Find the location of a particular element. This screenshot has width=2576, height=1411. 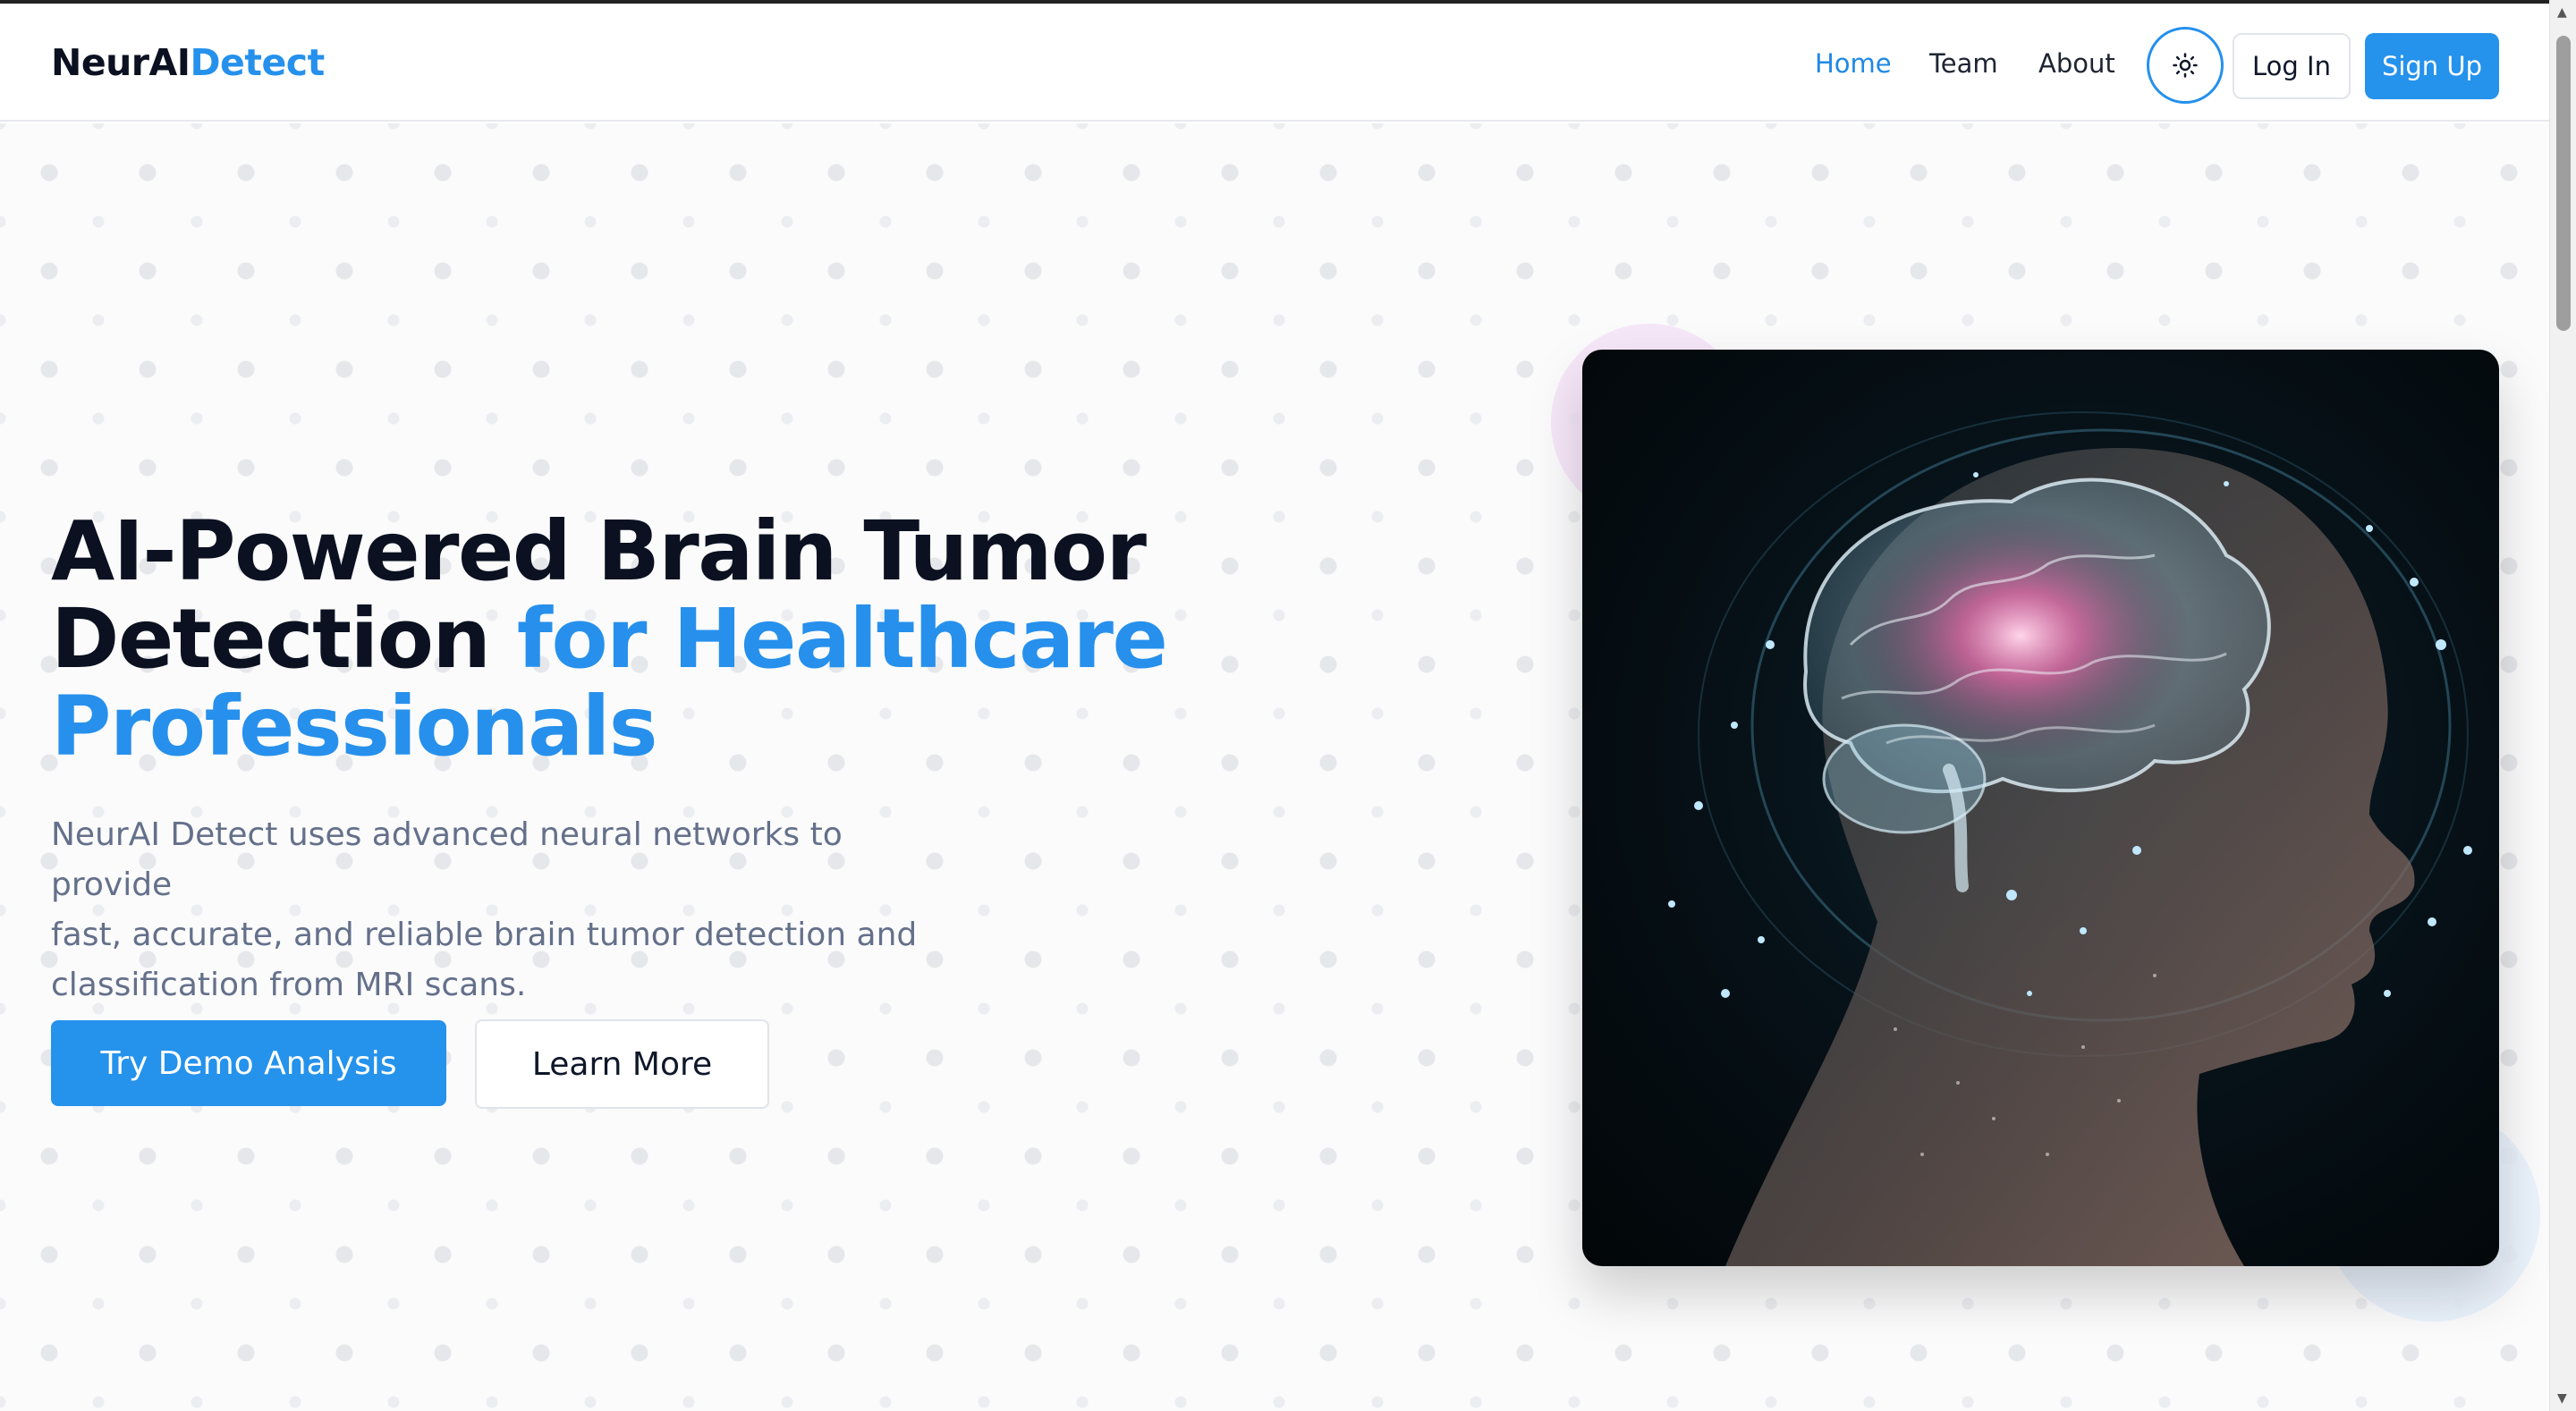

login-button: Log In is located at coordinates (2292, 66).